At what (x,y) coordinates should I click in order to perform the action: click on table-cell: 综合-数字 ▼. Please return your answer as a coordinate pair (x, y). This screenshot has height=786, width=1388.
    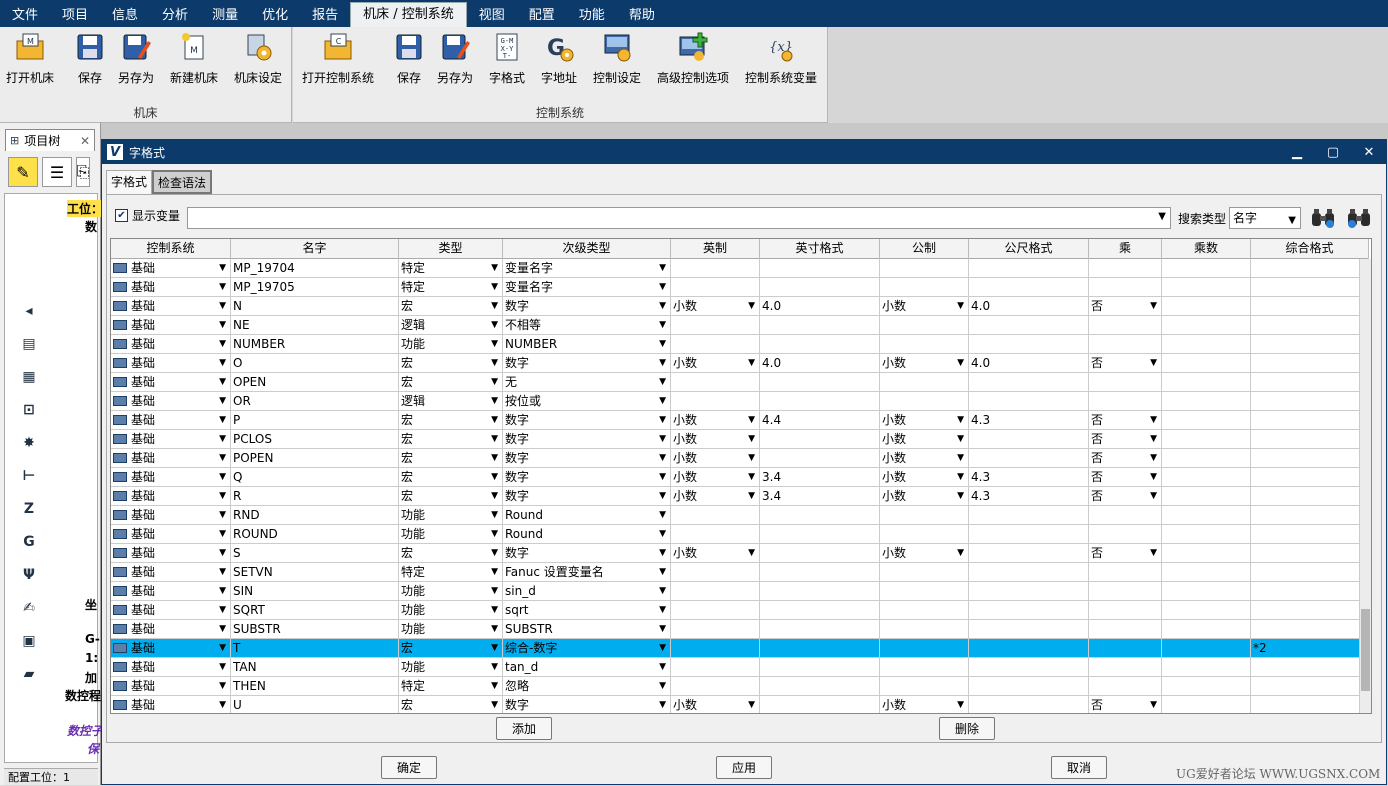
    Looking at the image, I should click on (587, 648).